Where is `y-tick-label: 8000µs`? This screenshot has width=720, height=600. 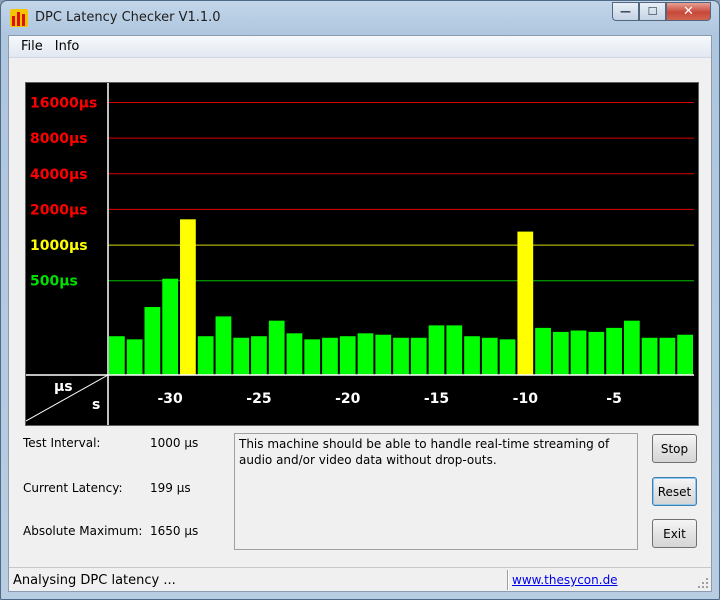
y-tick-label: 8000µs is located at coordinates (59, 139).